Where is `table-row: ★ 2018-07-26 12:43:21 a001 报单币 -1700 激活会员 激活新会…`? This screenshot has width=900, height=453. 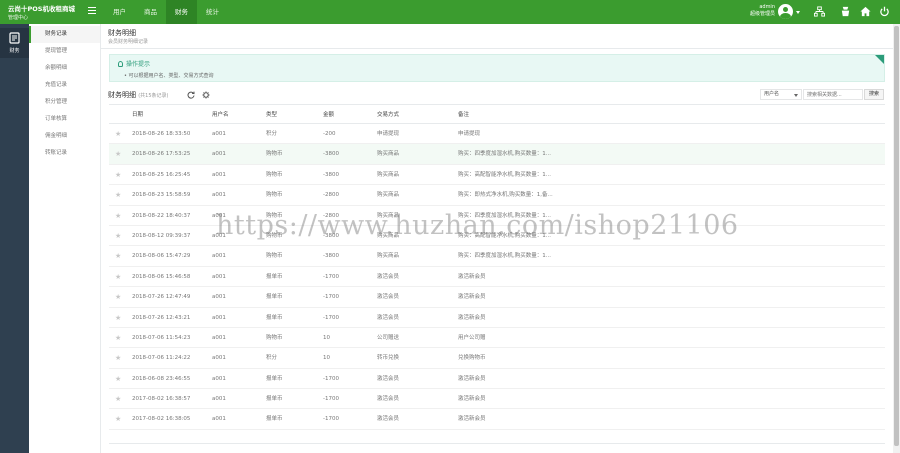
table-row: ★ 2018-07-26 12:43:21 a001 报单币 -1700 激活会员 激活新会… is located at coordinates (497, 318).